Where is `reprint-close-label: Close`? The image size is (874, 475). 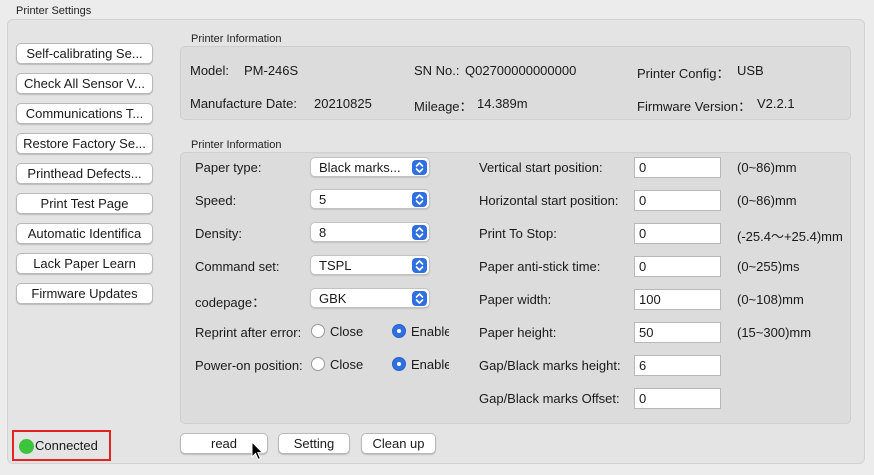 reprint-close-label: Close is located at coordinates (347, 331).